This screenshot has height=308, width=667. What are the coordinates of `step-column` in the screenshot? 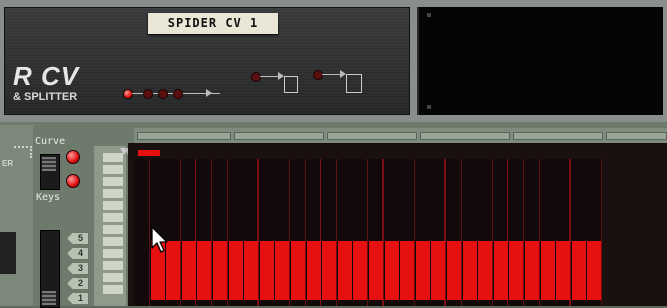 It's located at (142, 232).